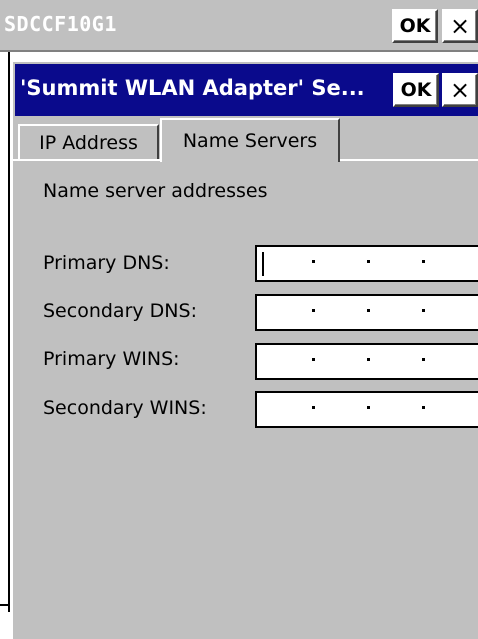 The image size is (478, 639). What do you see at coordinates (263, 264) in the screenshot?
I see `text-caret` at bounding box center [263, 264].